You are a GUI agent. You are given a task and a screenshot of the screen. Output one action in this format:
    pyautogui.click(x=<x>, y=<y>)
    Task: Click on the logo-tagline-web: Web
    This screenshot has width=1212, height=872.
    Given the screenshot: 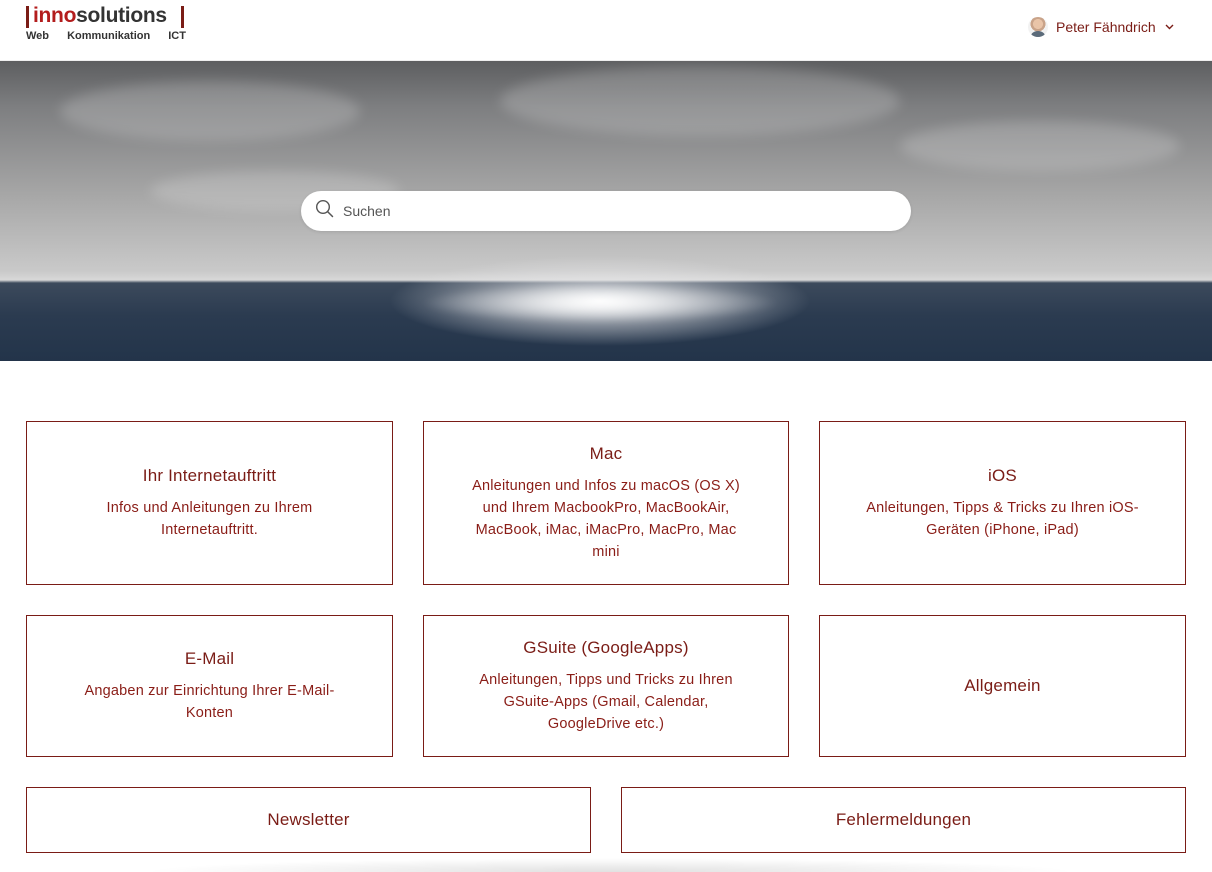 What is the action you would take?
    pyautogui.click(x=38, y=36)
    